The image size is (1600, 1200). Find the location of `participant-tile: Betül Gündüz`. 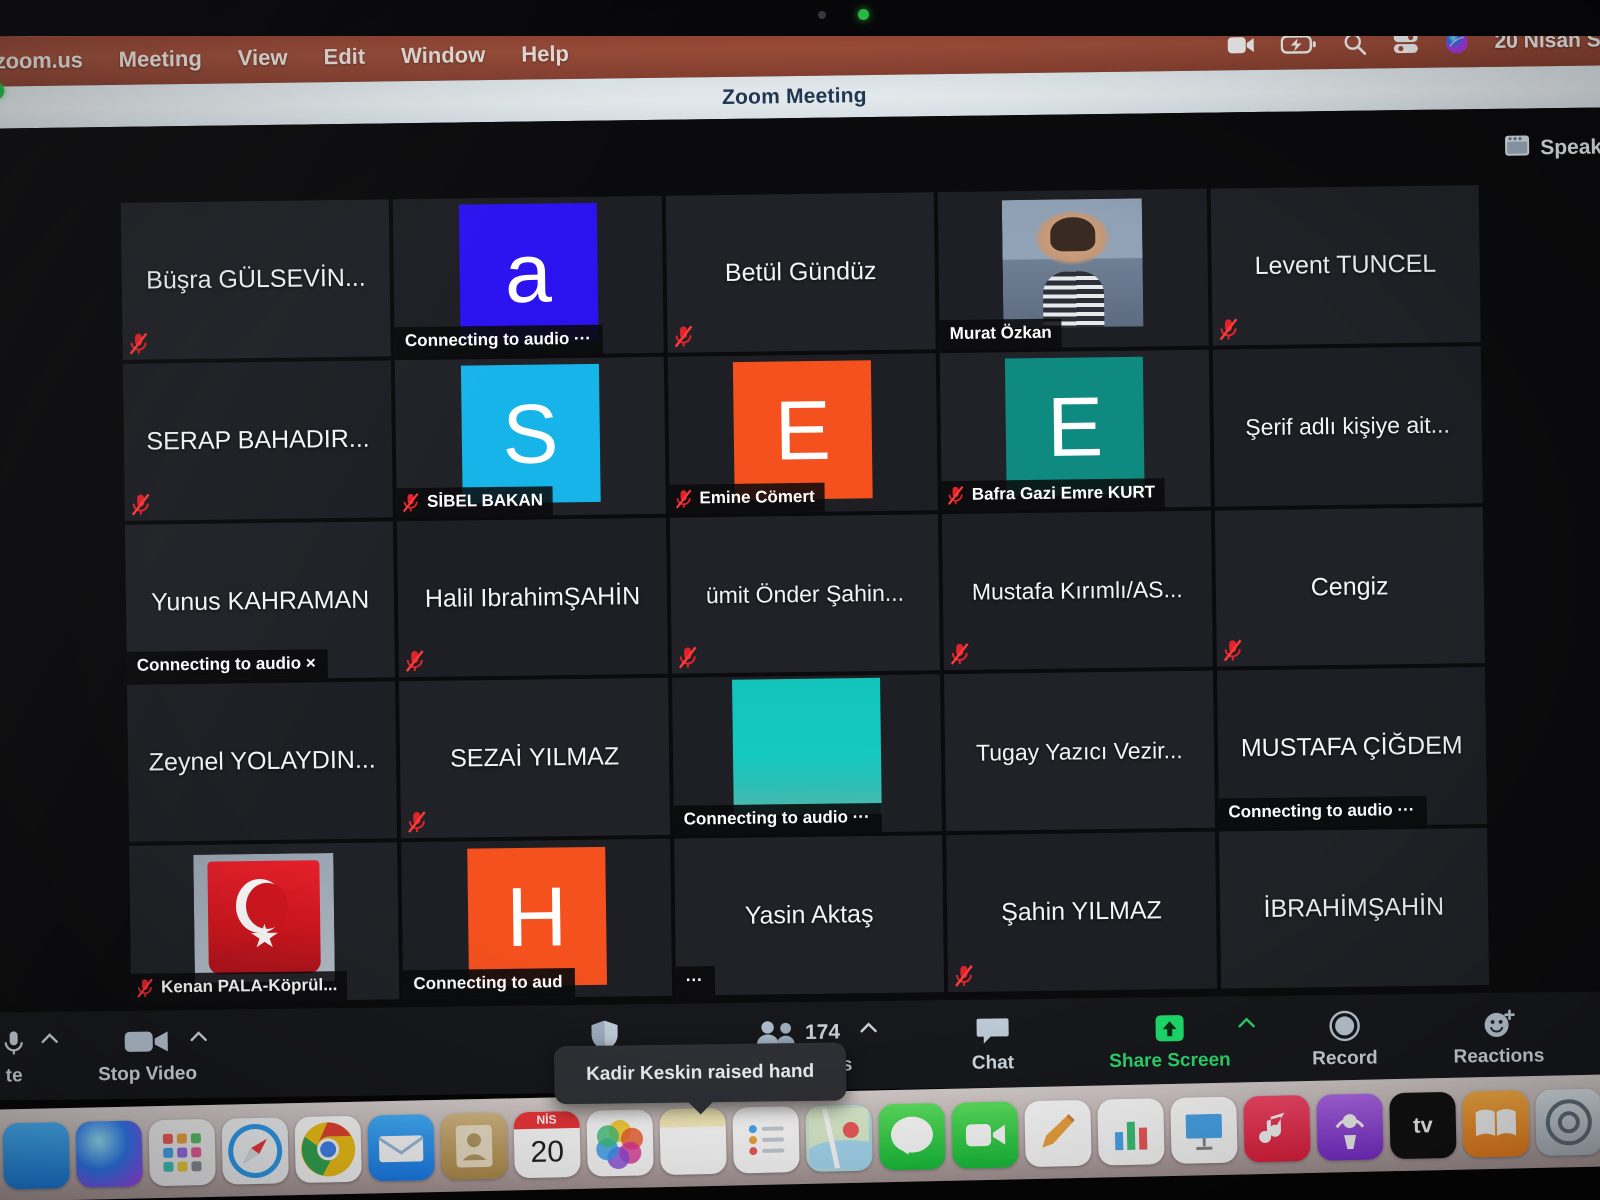

participant-tile: Betül Gündüz is located at coordinates (800, 272).